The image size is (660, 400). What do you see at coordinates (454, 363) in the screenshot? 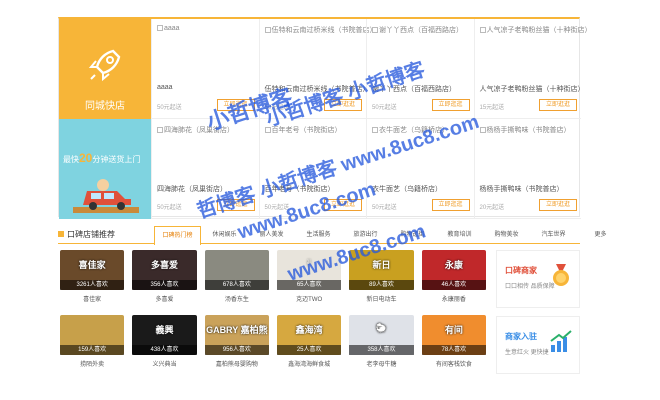
I see `store-name: 有间客栈饮食` at bounding box center [454, 363].